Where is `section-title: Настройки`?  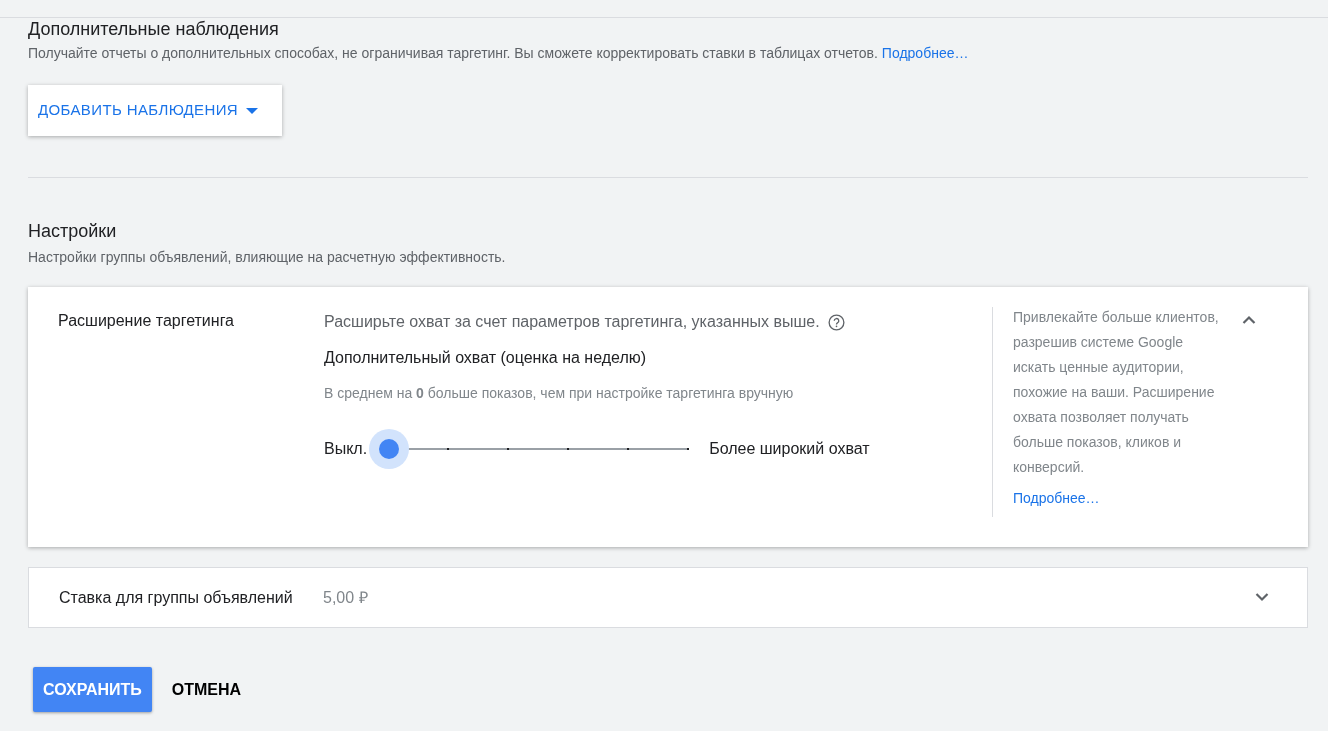
section-title: Настройки is located at coordinates (73, 231).